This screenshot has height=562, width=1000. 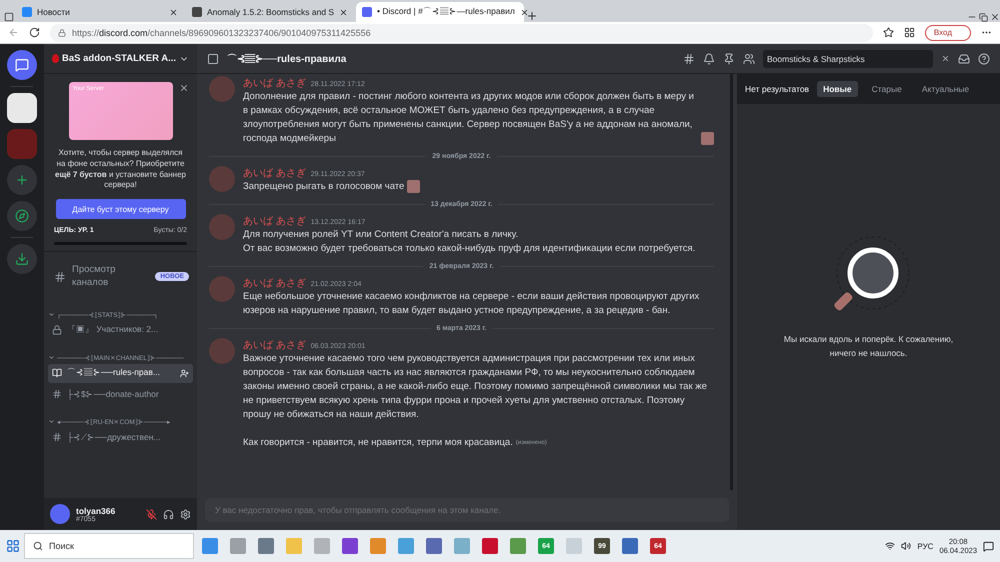 I want to click on user-avatar, so click(x=60, y=514).